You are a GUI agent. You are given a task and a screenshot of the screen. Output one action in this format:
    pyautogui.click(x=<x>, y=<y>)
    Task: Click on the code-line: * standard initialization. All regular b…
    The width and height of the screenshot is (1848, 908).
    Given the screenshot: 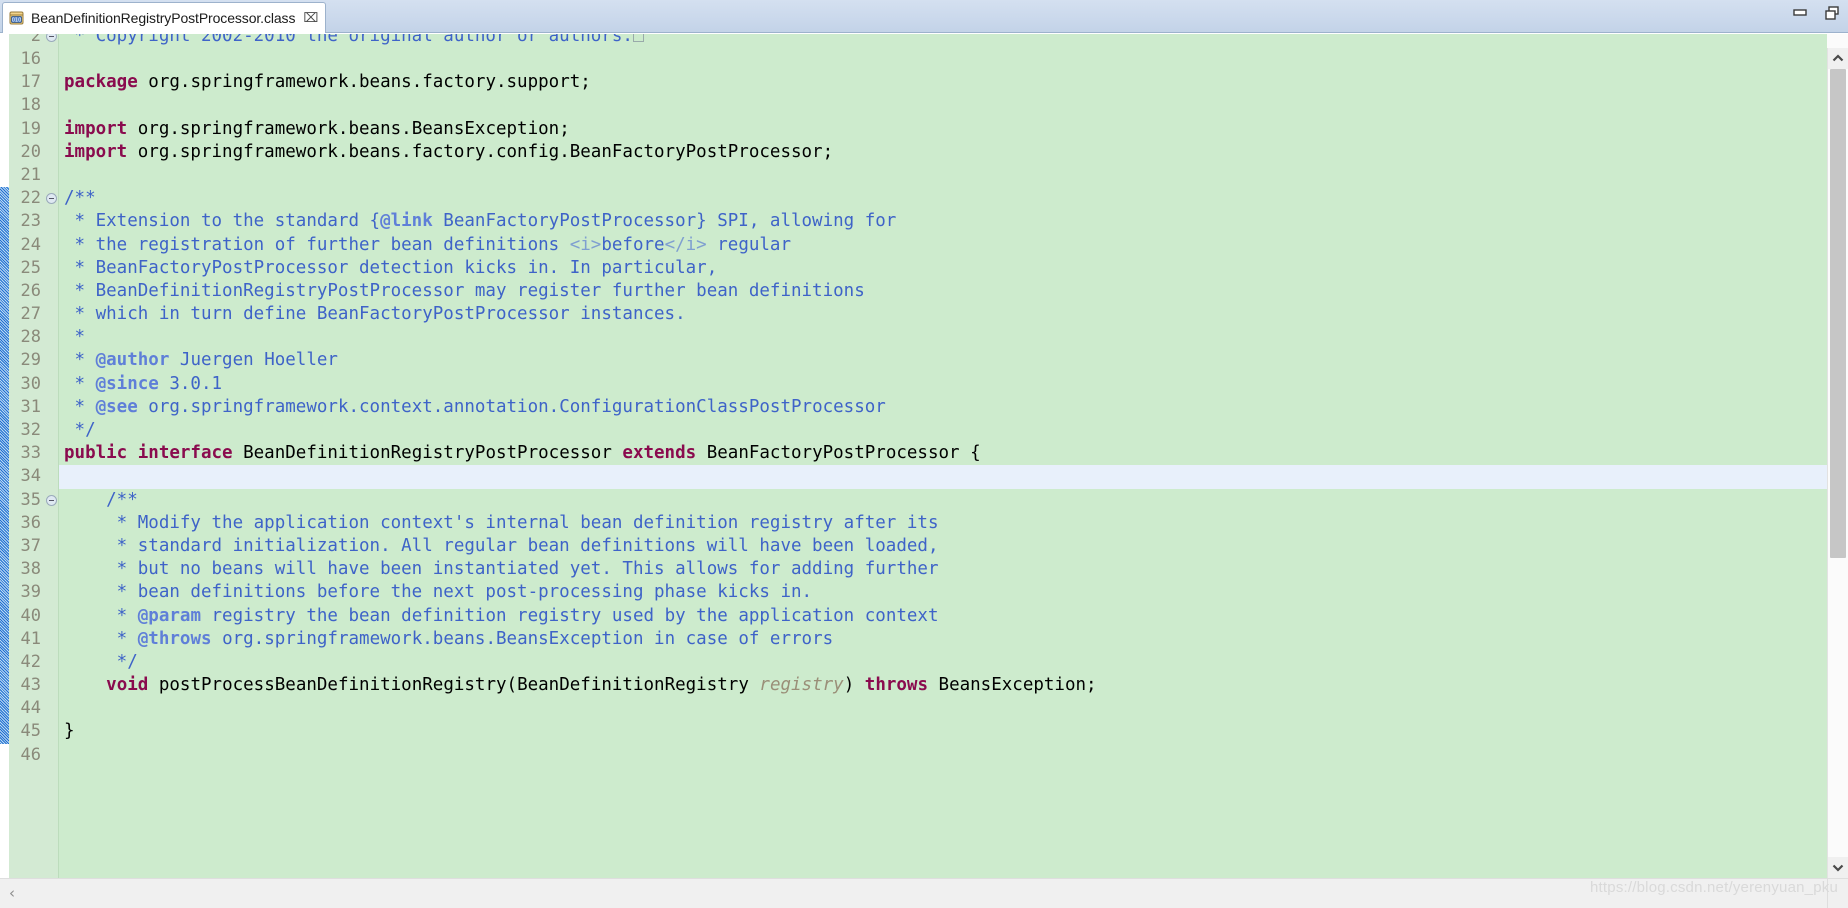 What is the action you would take?
    pyautogui.click(x=943, y=546)
    